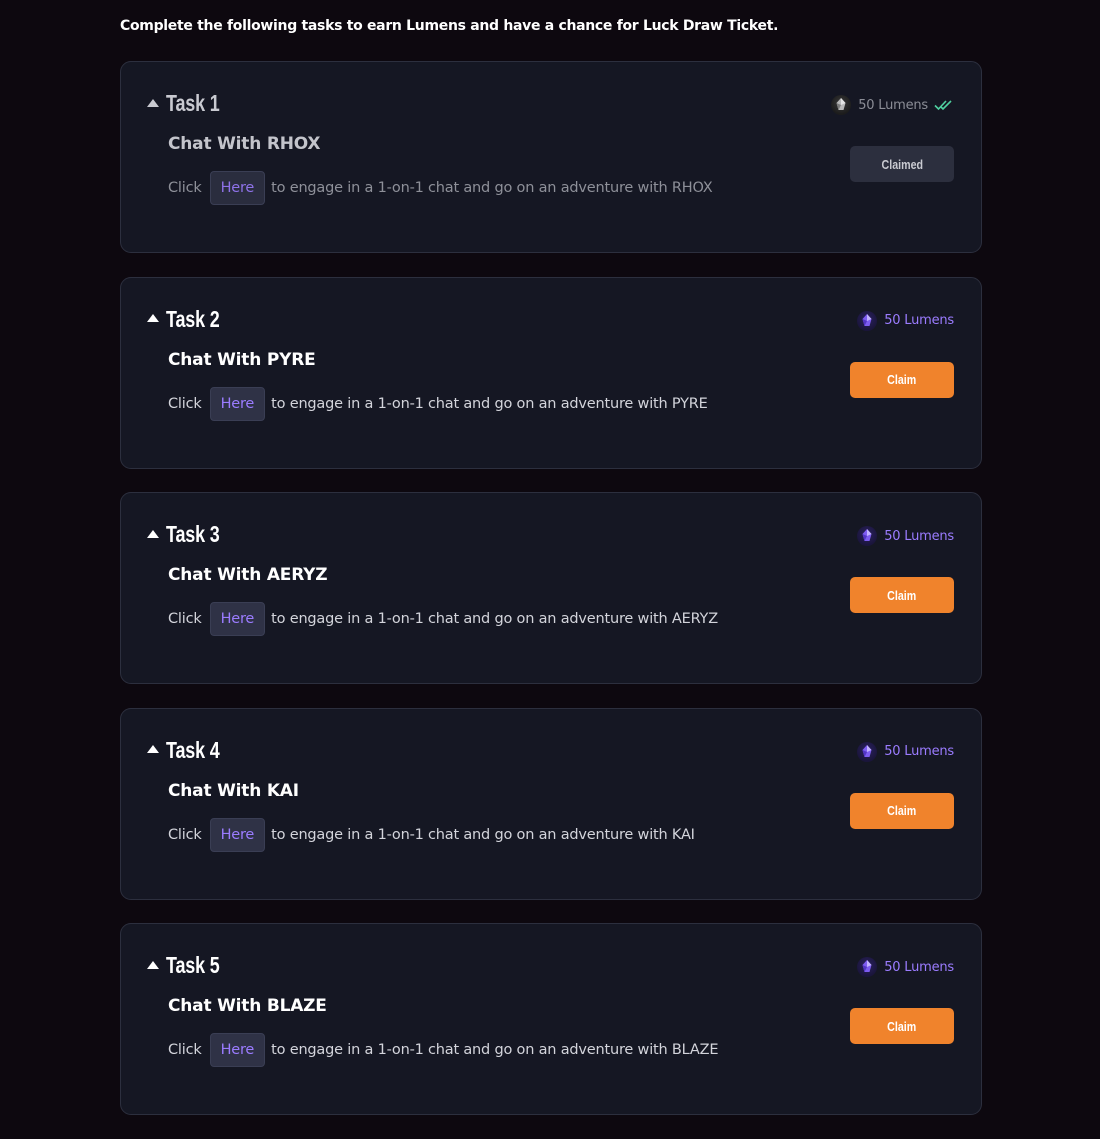 This screenshot has width=1100, height=1139. Describe the element at coordinates (902, 164) in the screenshot. I see `claimed-button: Claimed` at that location.